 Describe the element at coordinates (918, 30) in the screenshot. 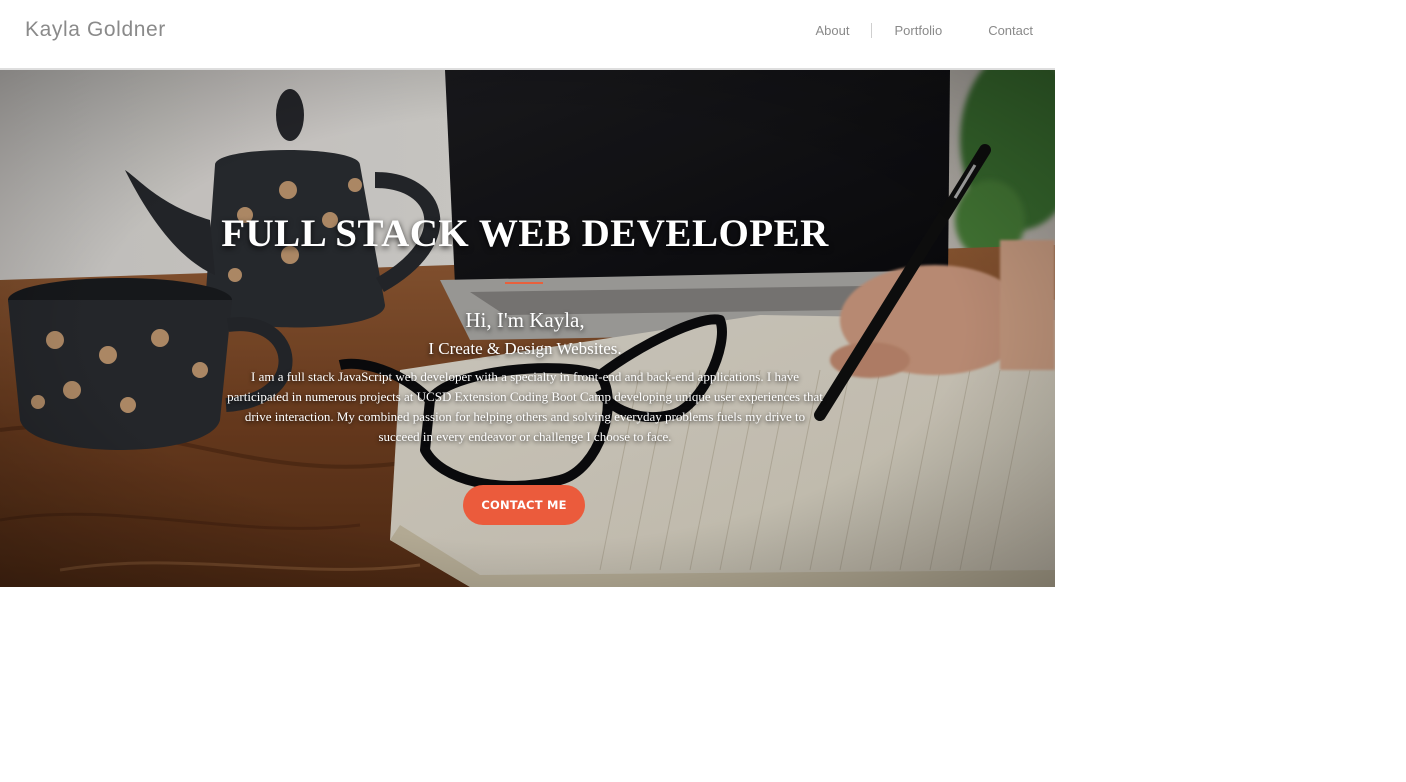

I see `nav-link-portfolio: Portfolio` at that location.